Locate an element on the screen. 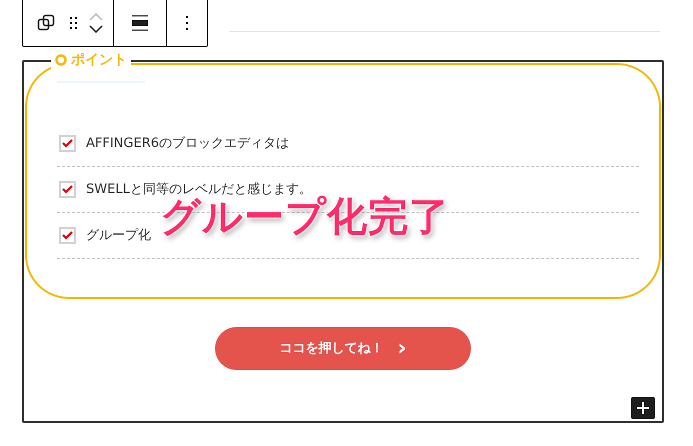 The image size is (693, 446). point-icon is located at coordinates (61, 60).